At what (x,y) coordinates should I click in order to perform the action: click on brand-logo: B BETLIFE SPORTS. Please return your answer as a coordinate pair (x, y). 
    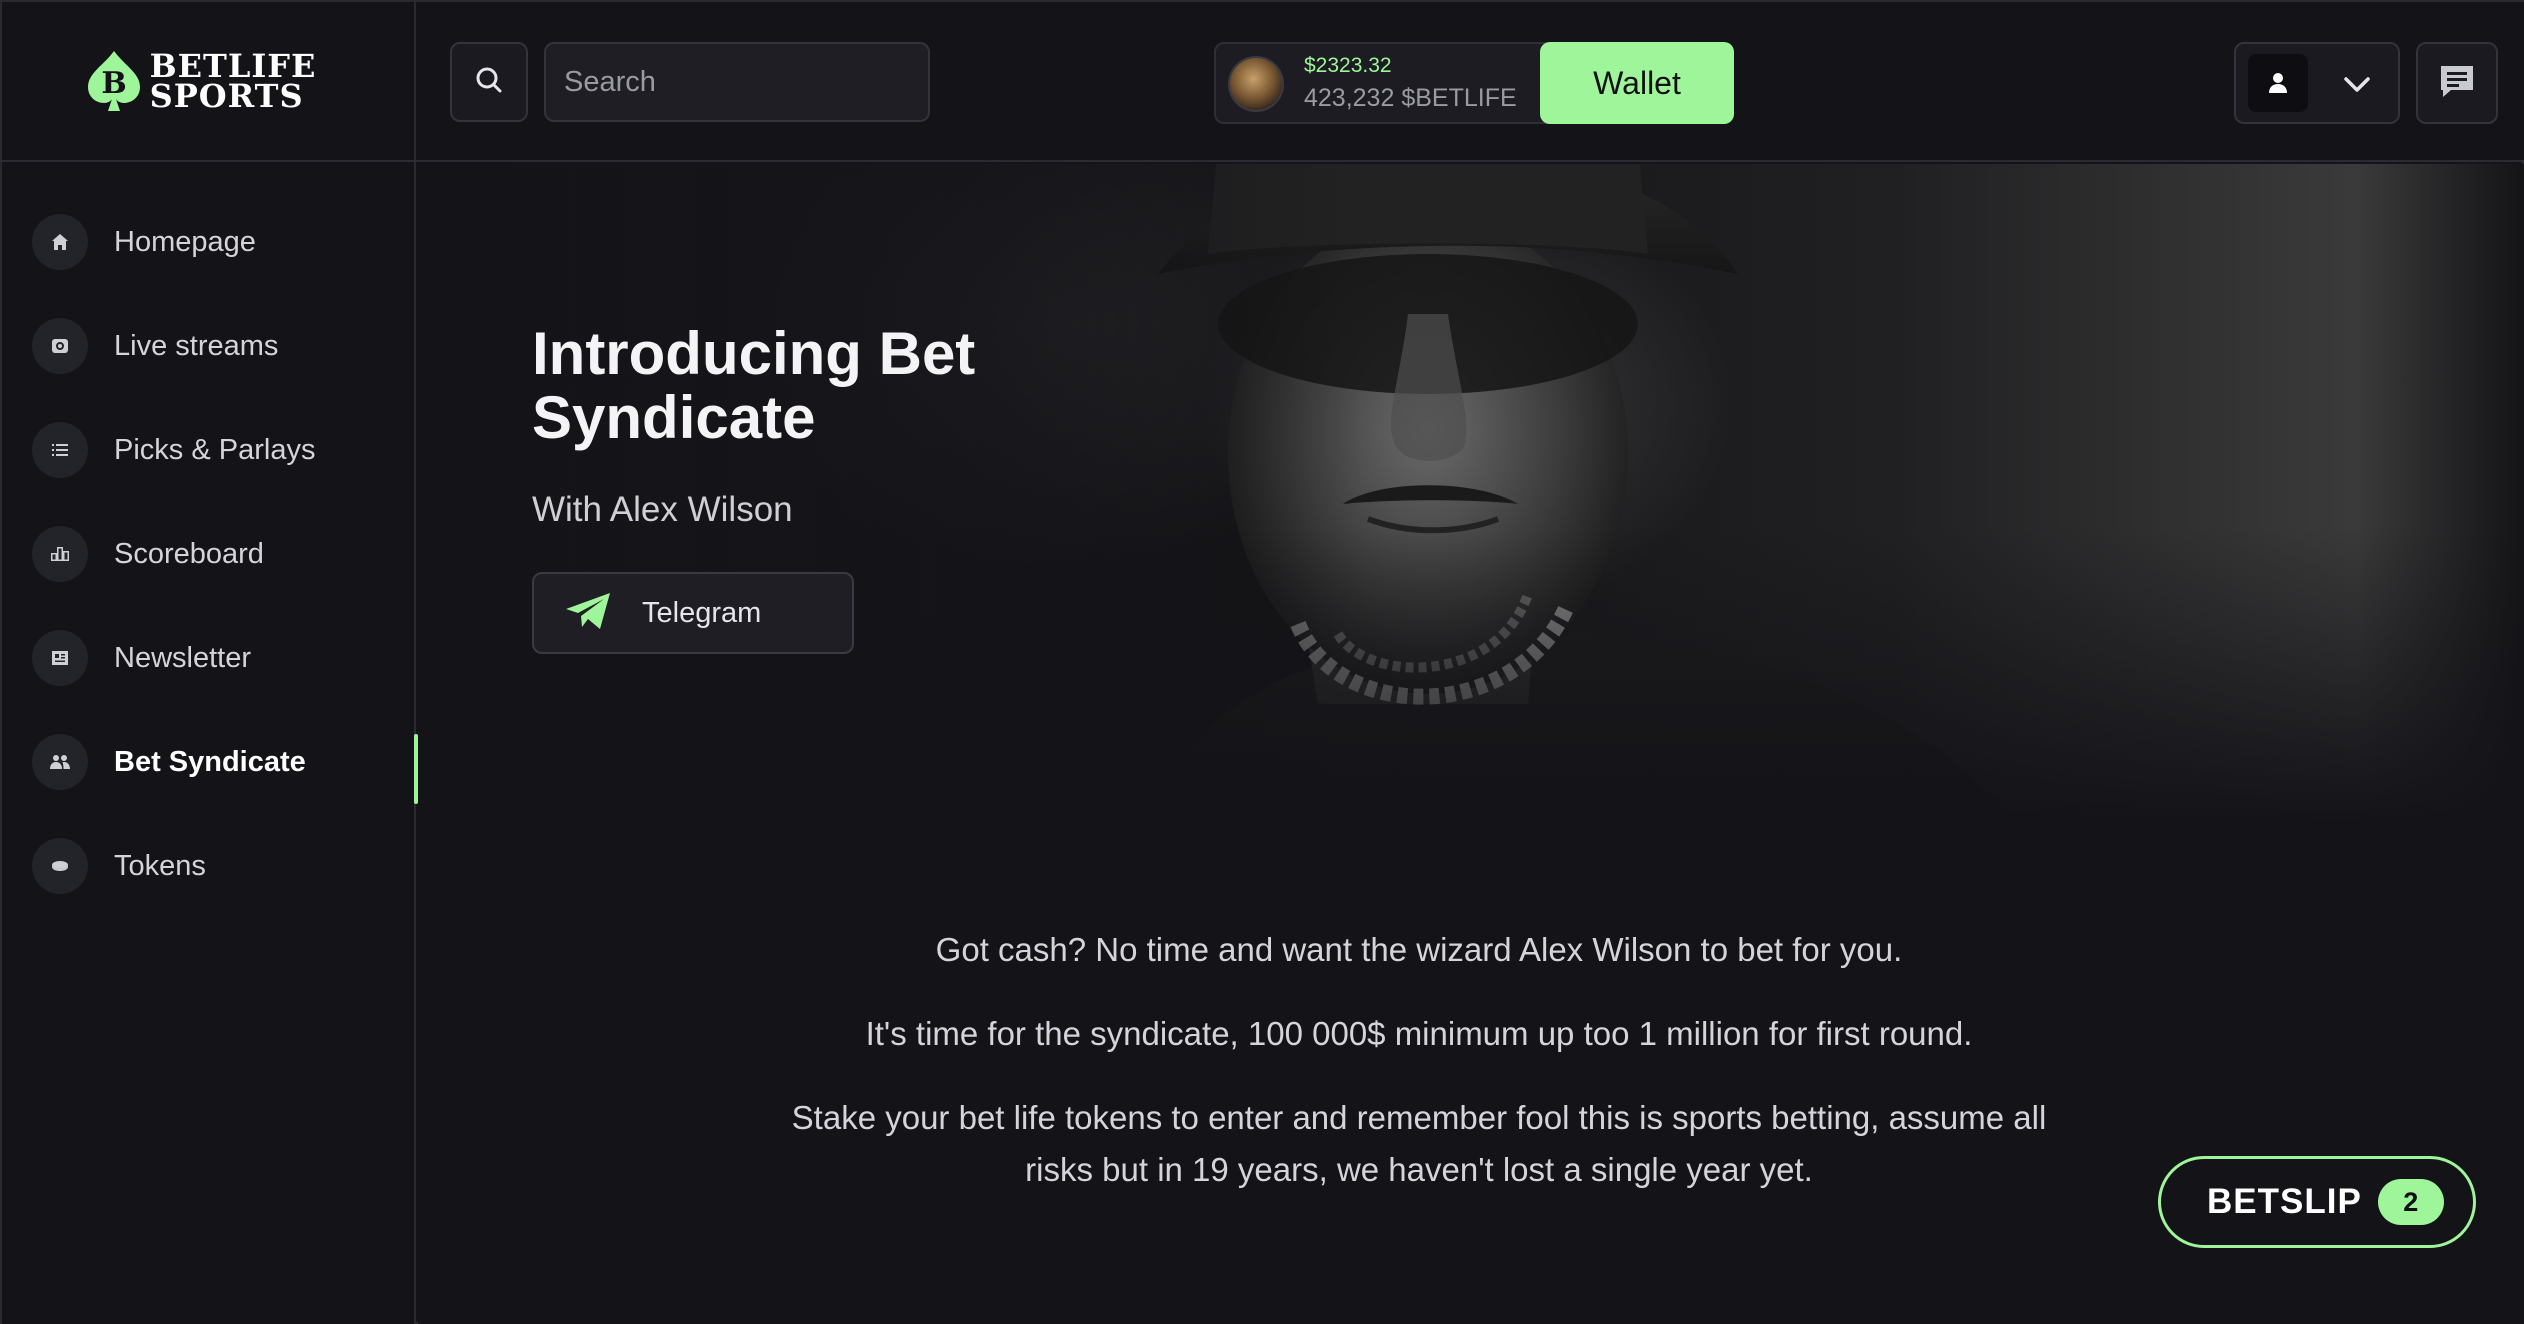
    Looking at the image, I should click on (209, 82).